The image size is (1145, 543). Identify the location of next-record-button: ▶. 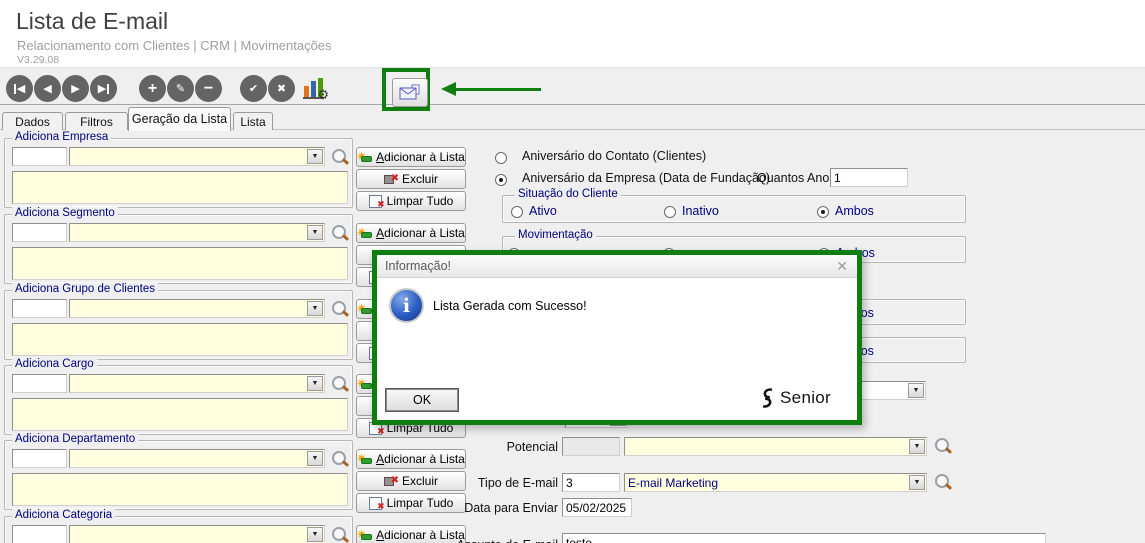
(75, 88).